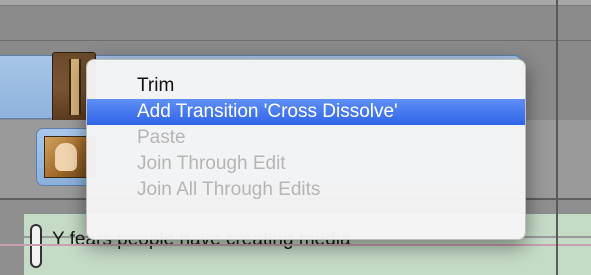 This screenshot has height=275, width=591. I want to click on menu-item-join-all-through-edits: Join All Through Edits, so click(229, 189).